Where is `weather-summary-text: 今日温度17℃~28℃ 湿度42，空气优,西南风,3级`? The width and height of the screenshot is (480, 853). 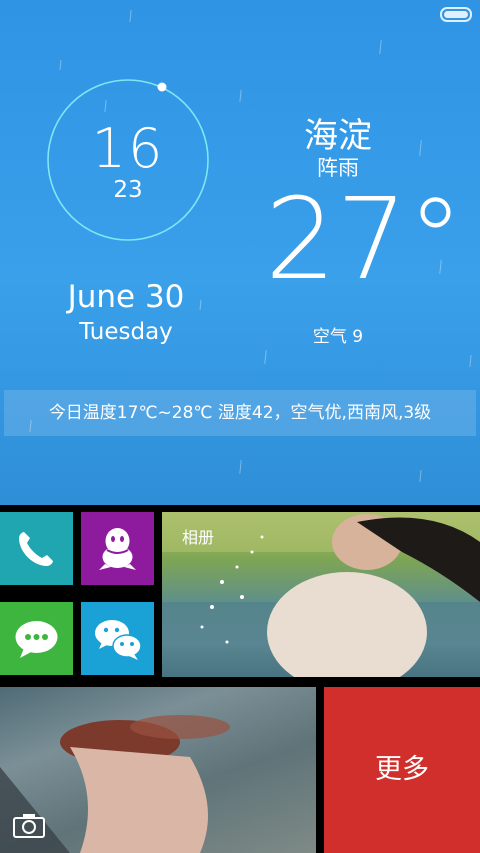 weather-summary-text: 今日温度17℃~28℃ 湿度42，空气优,西南风,3级 is located at coordinates (240, 413).